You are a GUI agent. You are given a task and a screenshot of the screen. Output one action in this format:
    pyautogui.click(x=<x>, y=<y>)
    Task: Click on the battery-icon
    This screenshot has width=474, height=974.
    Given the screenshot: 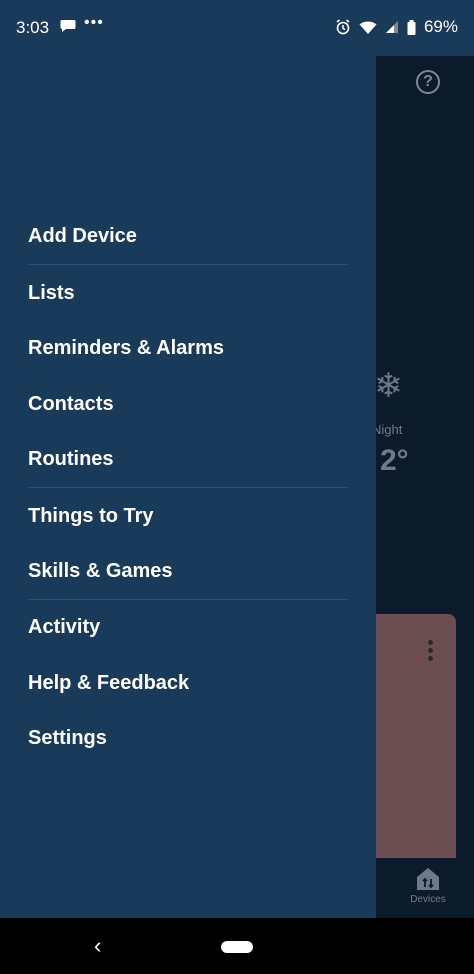 What is the action you would take?
    pyautogui.click(x=411, y=27)
    